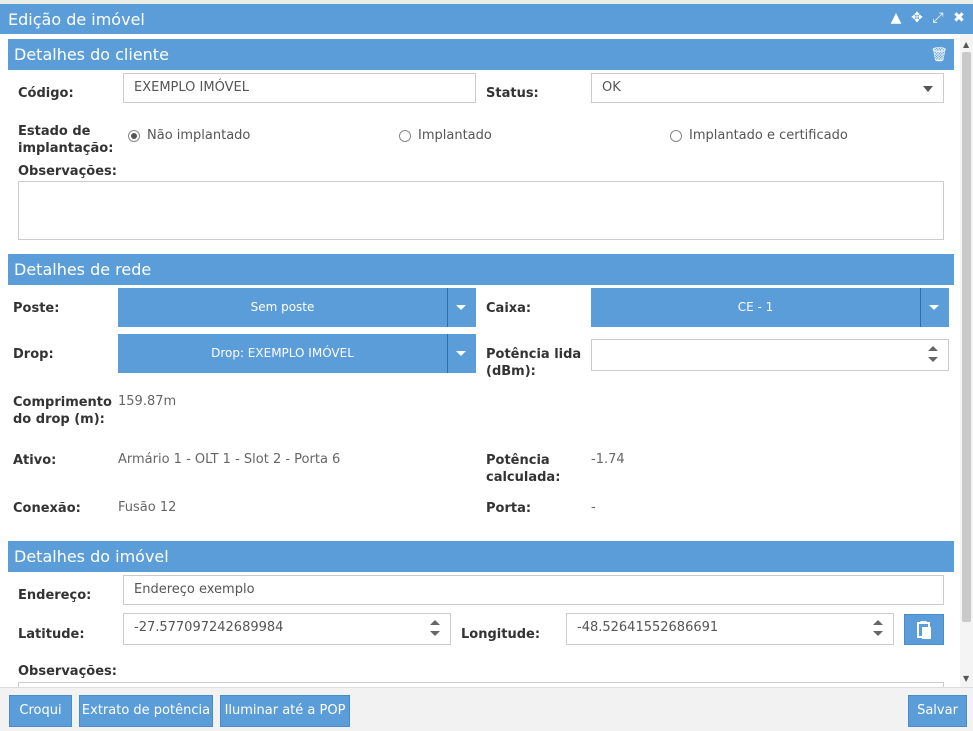 This screenshot has width=973, height=731. I want to click on drop-dropdown: Drop: EXEMPLO IMÓVEL, so click(297, 353).